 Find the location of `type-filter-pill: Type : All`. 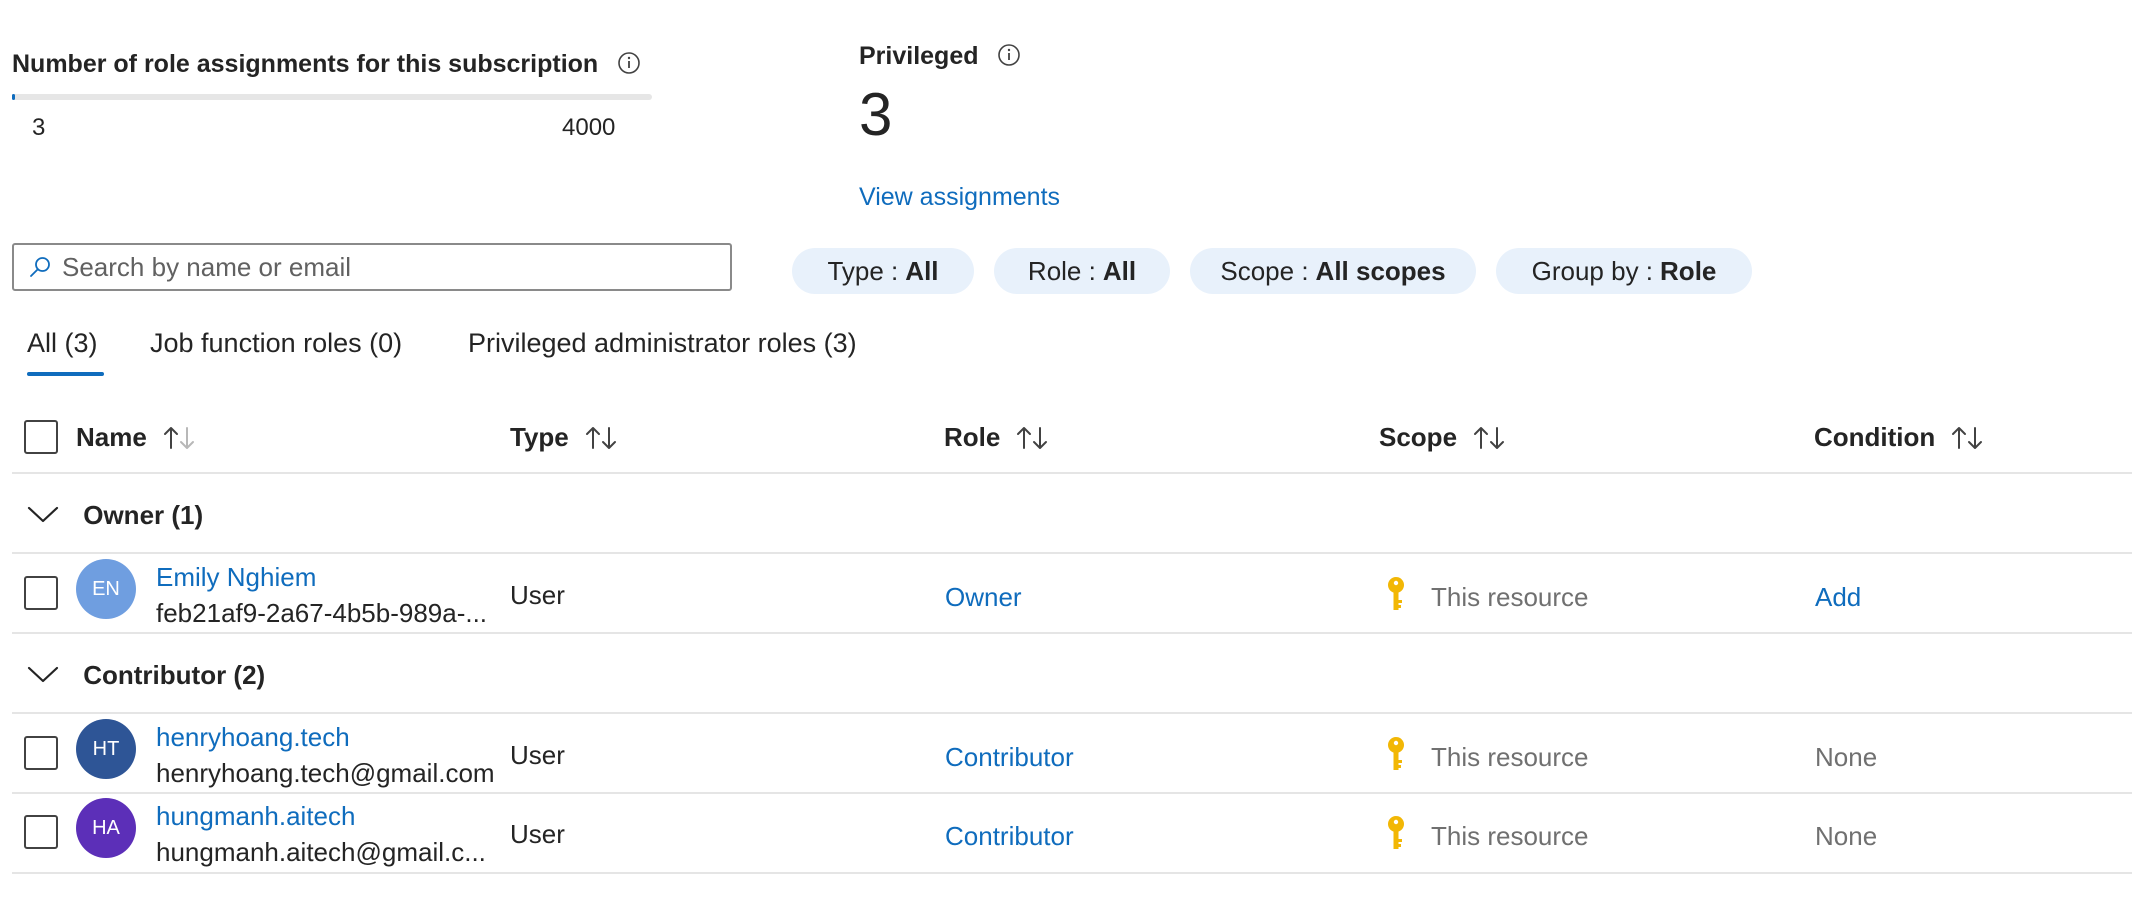

type-filter-pill: Type : All is located at coordinates (883, 271).